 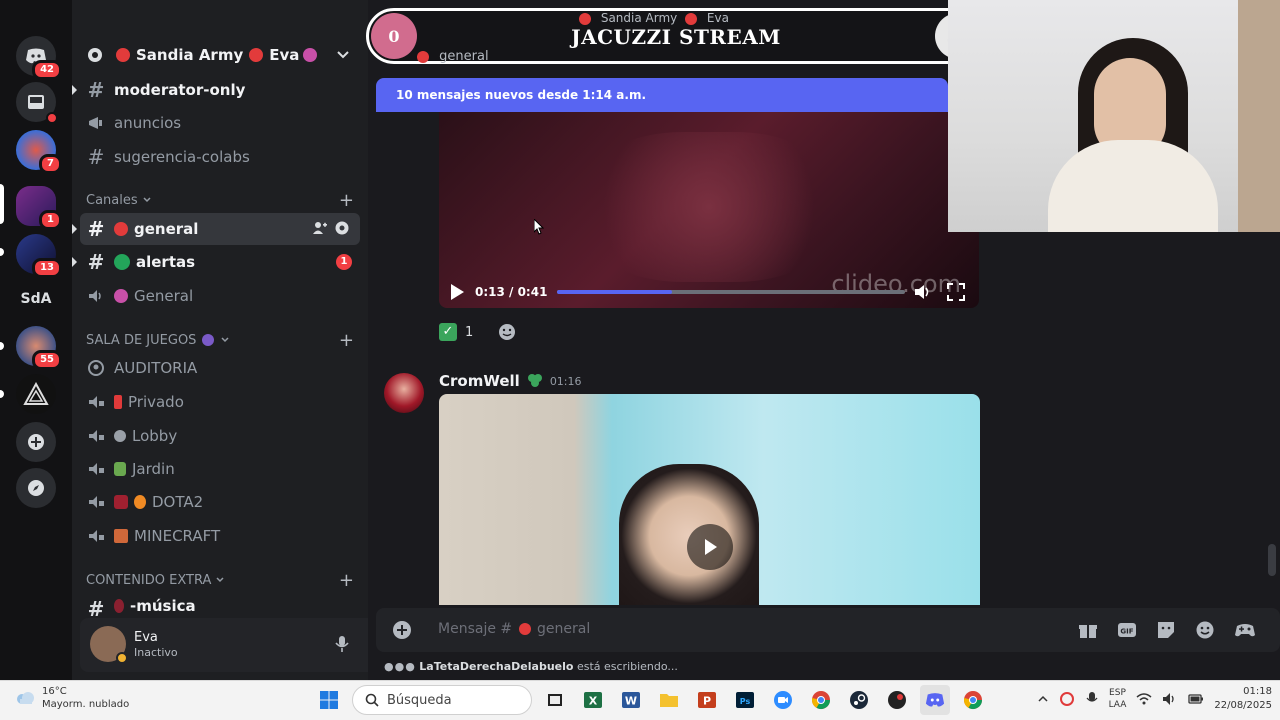 I want to click on system-clock: 01:18 22/08/2025, so click(x=1243, y=699).